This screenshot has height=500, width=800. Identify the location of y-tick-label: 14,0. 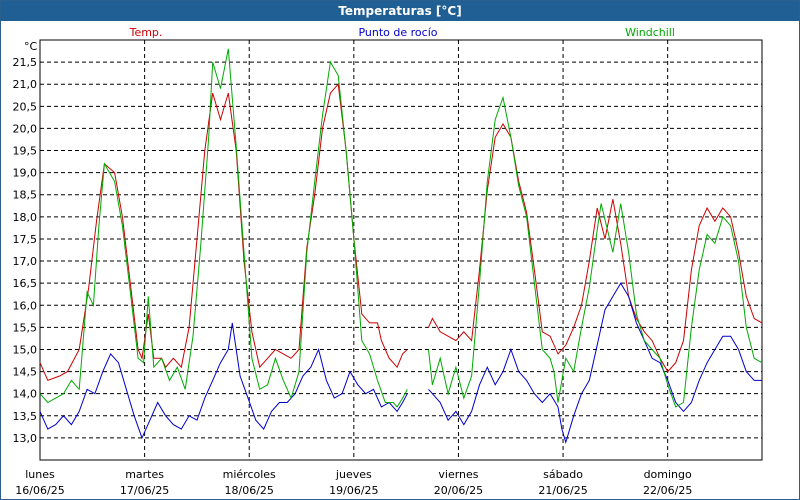
(25, 394).